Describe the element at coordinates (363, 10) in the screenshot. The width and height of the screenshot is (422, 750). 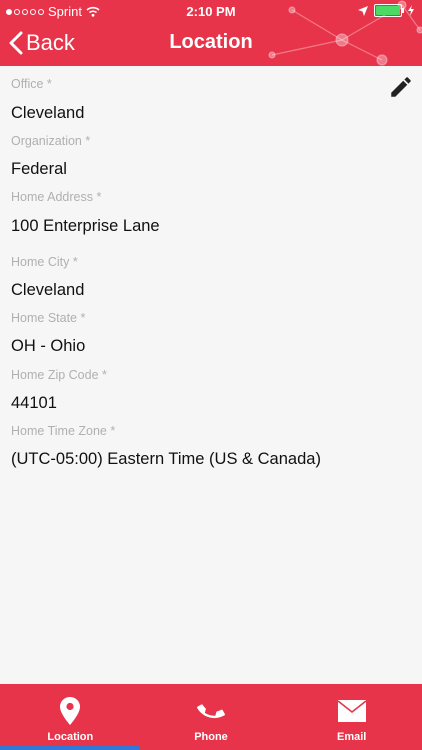
I see `location-arrow-icon` at that location.